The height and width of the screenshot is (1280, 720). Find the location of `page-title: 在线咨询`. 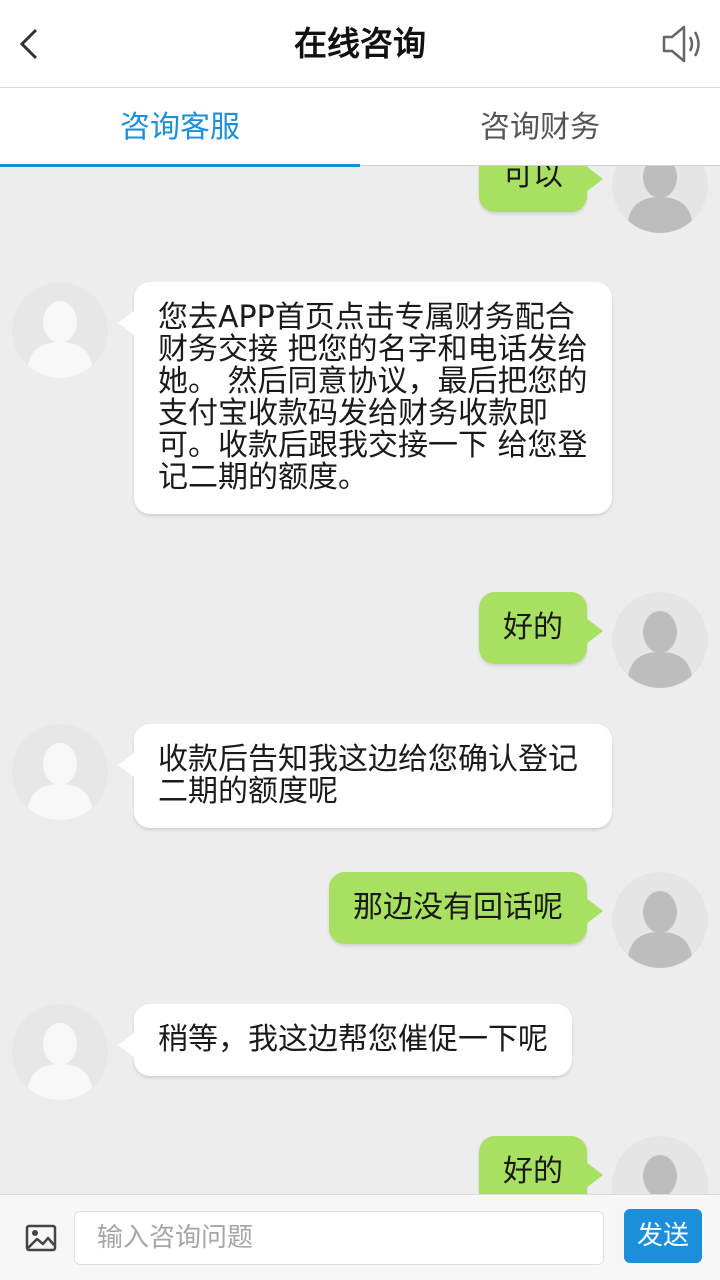

page-title: 在线咨询 is located at coordinates (360, 43).